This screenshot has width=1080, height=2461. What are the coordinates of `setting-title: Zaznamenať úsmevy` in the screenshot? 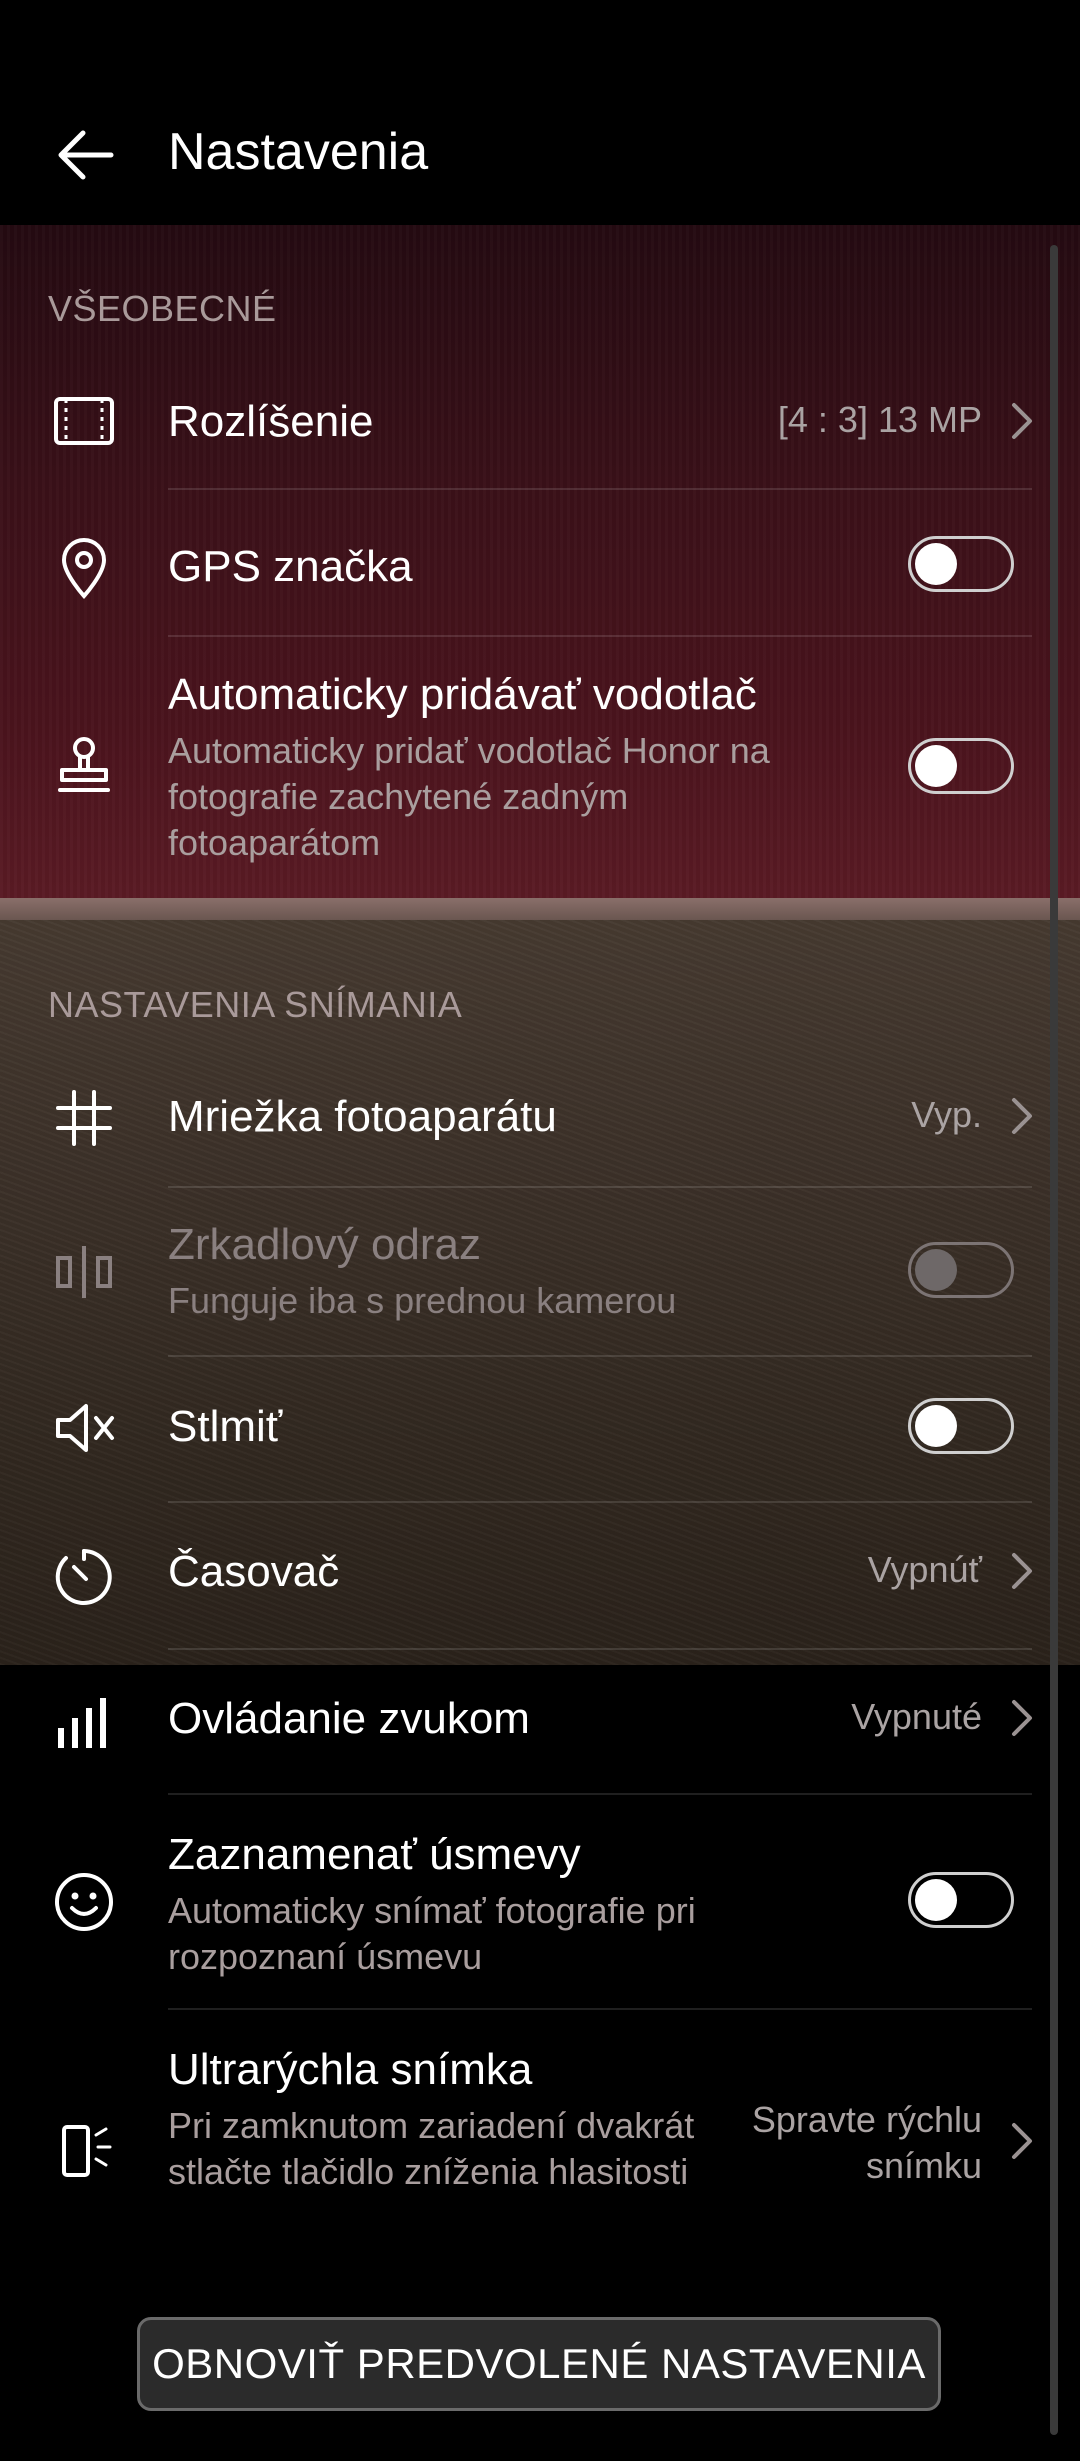 It's located at (374, 1854).